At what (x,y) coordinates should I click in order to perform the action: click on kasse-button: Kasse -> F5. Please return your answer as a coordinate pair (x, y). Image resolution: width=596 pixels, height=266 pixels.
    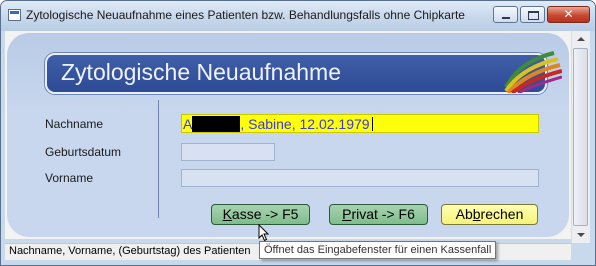
    Looking at the image, I should click on (260, 214).